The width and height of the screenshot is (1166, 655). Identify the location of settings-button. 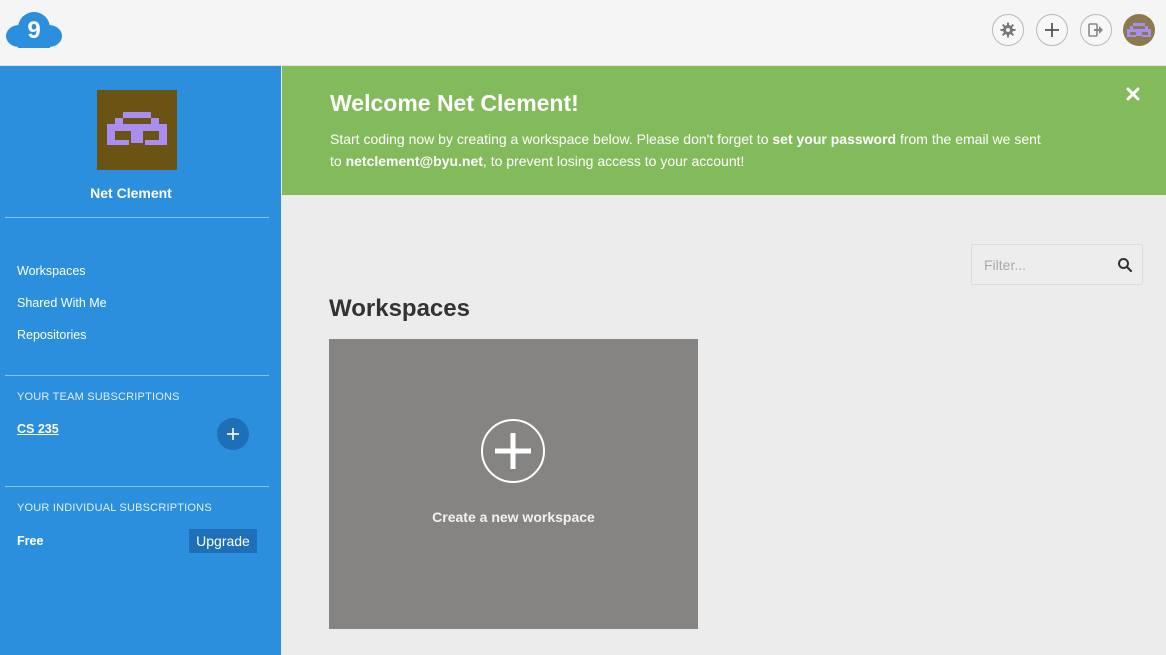
(1008, 30).